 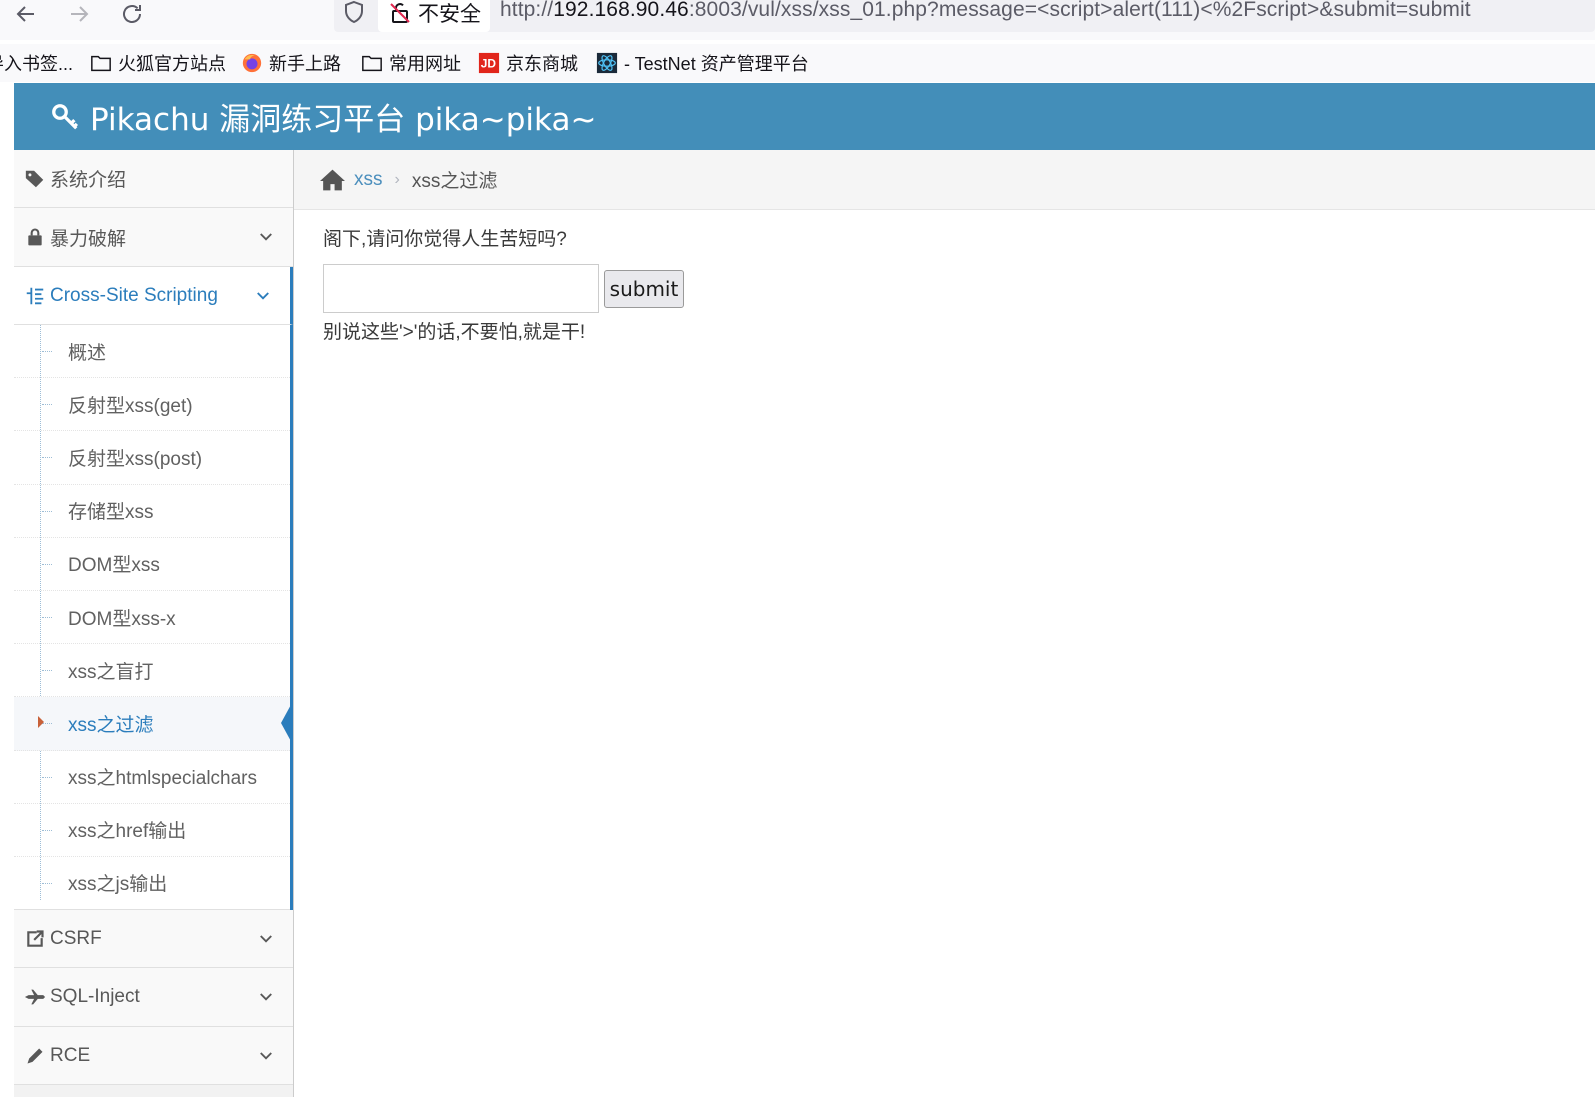 What do you see at coordinates (88, 180) in the screenshot?
I see `sidebar-item-label: 系统介绍` at bounding box center [88, 180].